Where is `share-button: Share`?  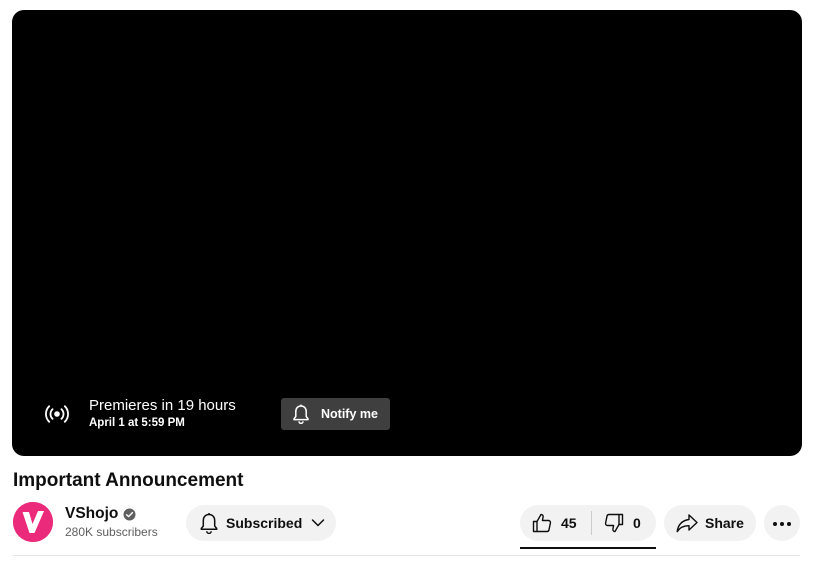 share-button: Share is located at coordinates (710, 523).